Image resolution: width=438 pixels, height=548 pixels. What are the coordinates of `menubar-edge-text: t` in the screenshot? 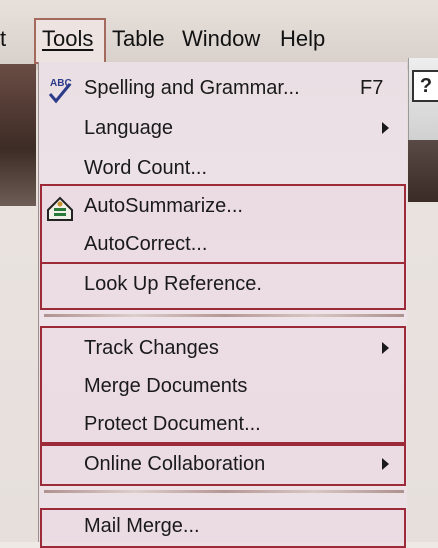 It's located at (3, 38).